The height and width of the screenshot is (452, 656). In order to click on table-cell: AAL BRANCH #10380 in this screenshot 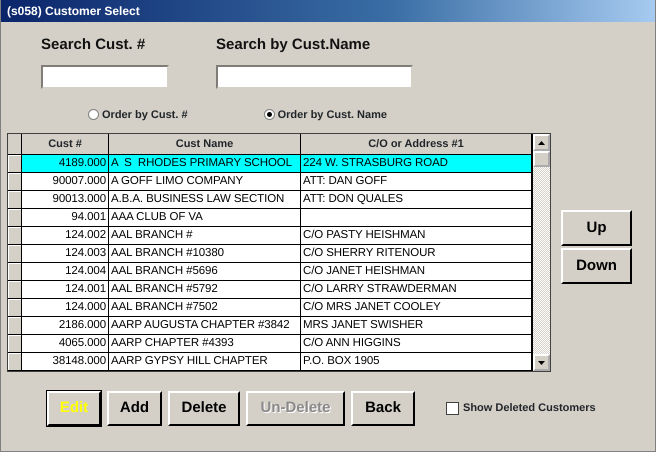, I will do `click(205, 254)`.